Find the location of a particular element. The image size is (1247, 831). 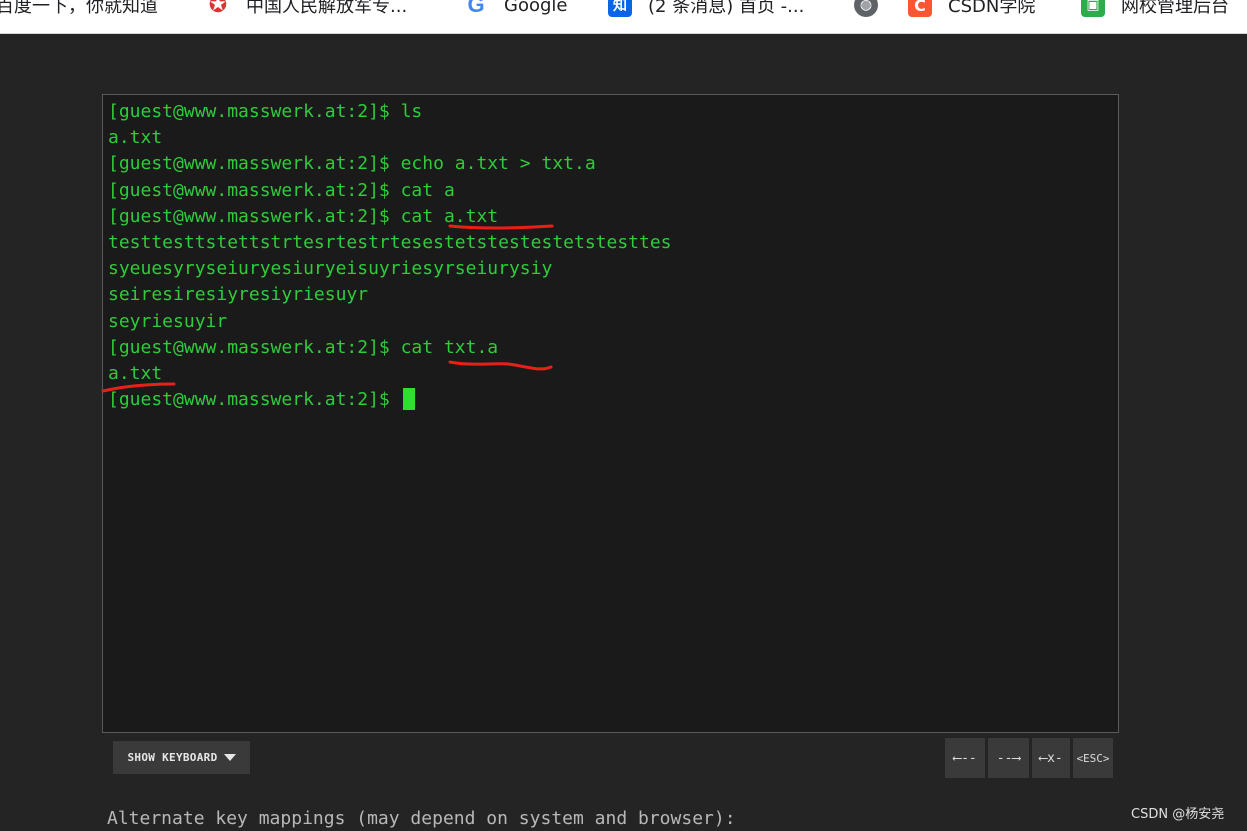

terminal-line: [guest@www.masswerk.at:2]$ cat a.txt is located at coordinates (303, 216).